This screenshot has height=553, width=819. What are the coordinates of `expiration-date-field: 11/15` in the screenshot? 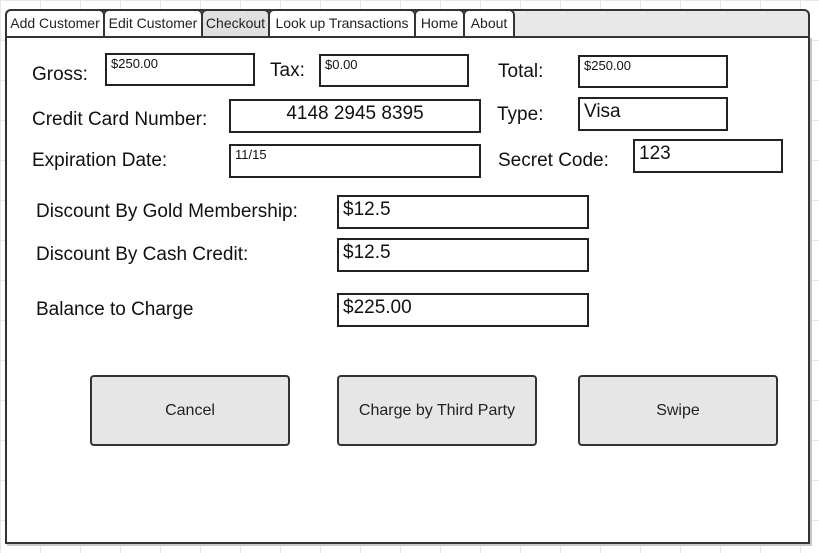 It's located at (355, 161).